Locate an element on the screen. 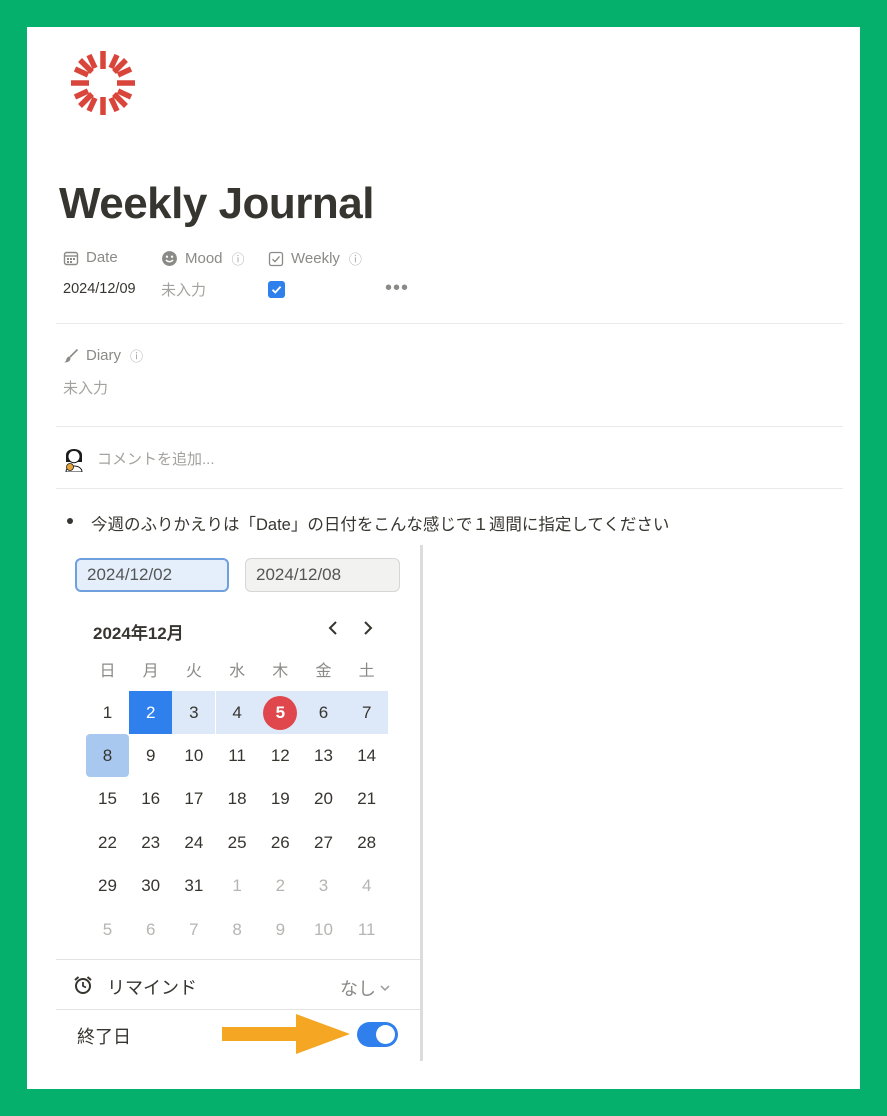 This screenshot has width=887, height=1116. chevron-left-icon is located at coordinates (332, 628).